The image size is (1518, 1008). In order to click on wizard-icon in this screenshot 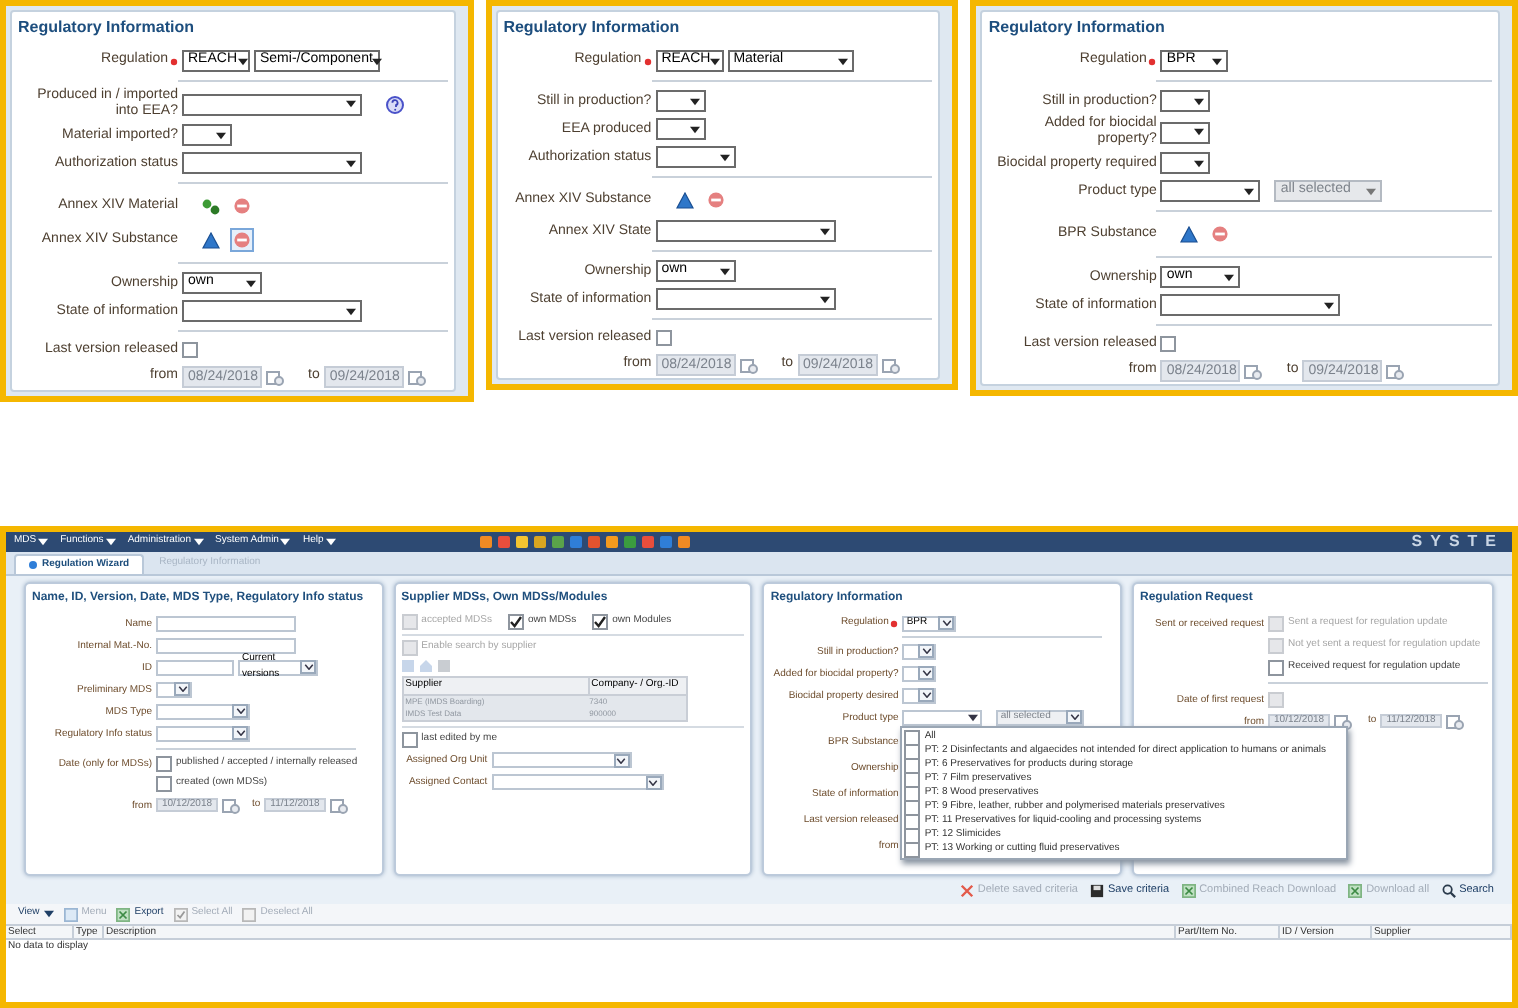, I will do `click(33, 565)`.